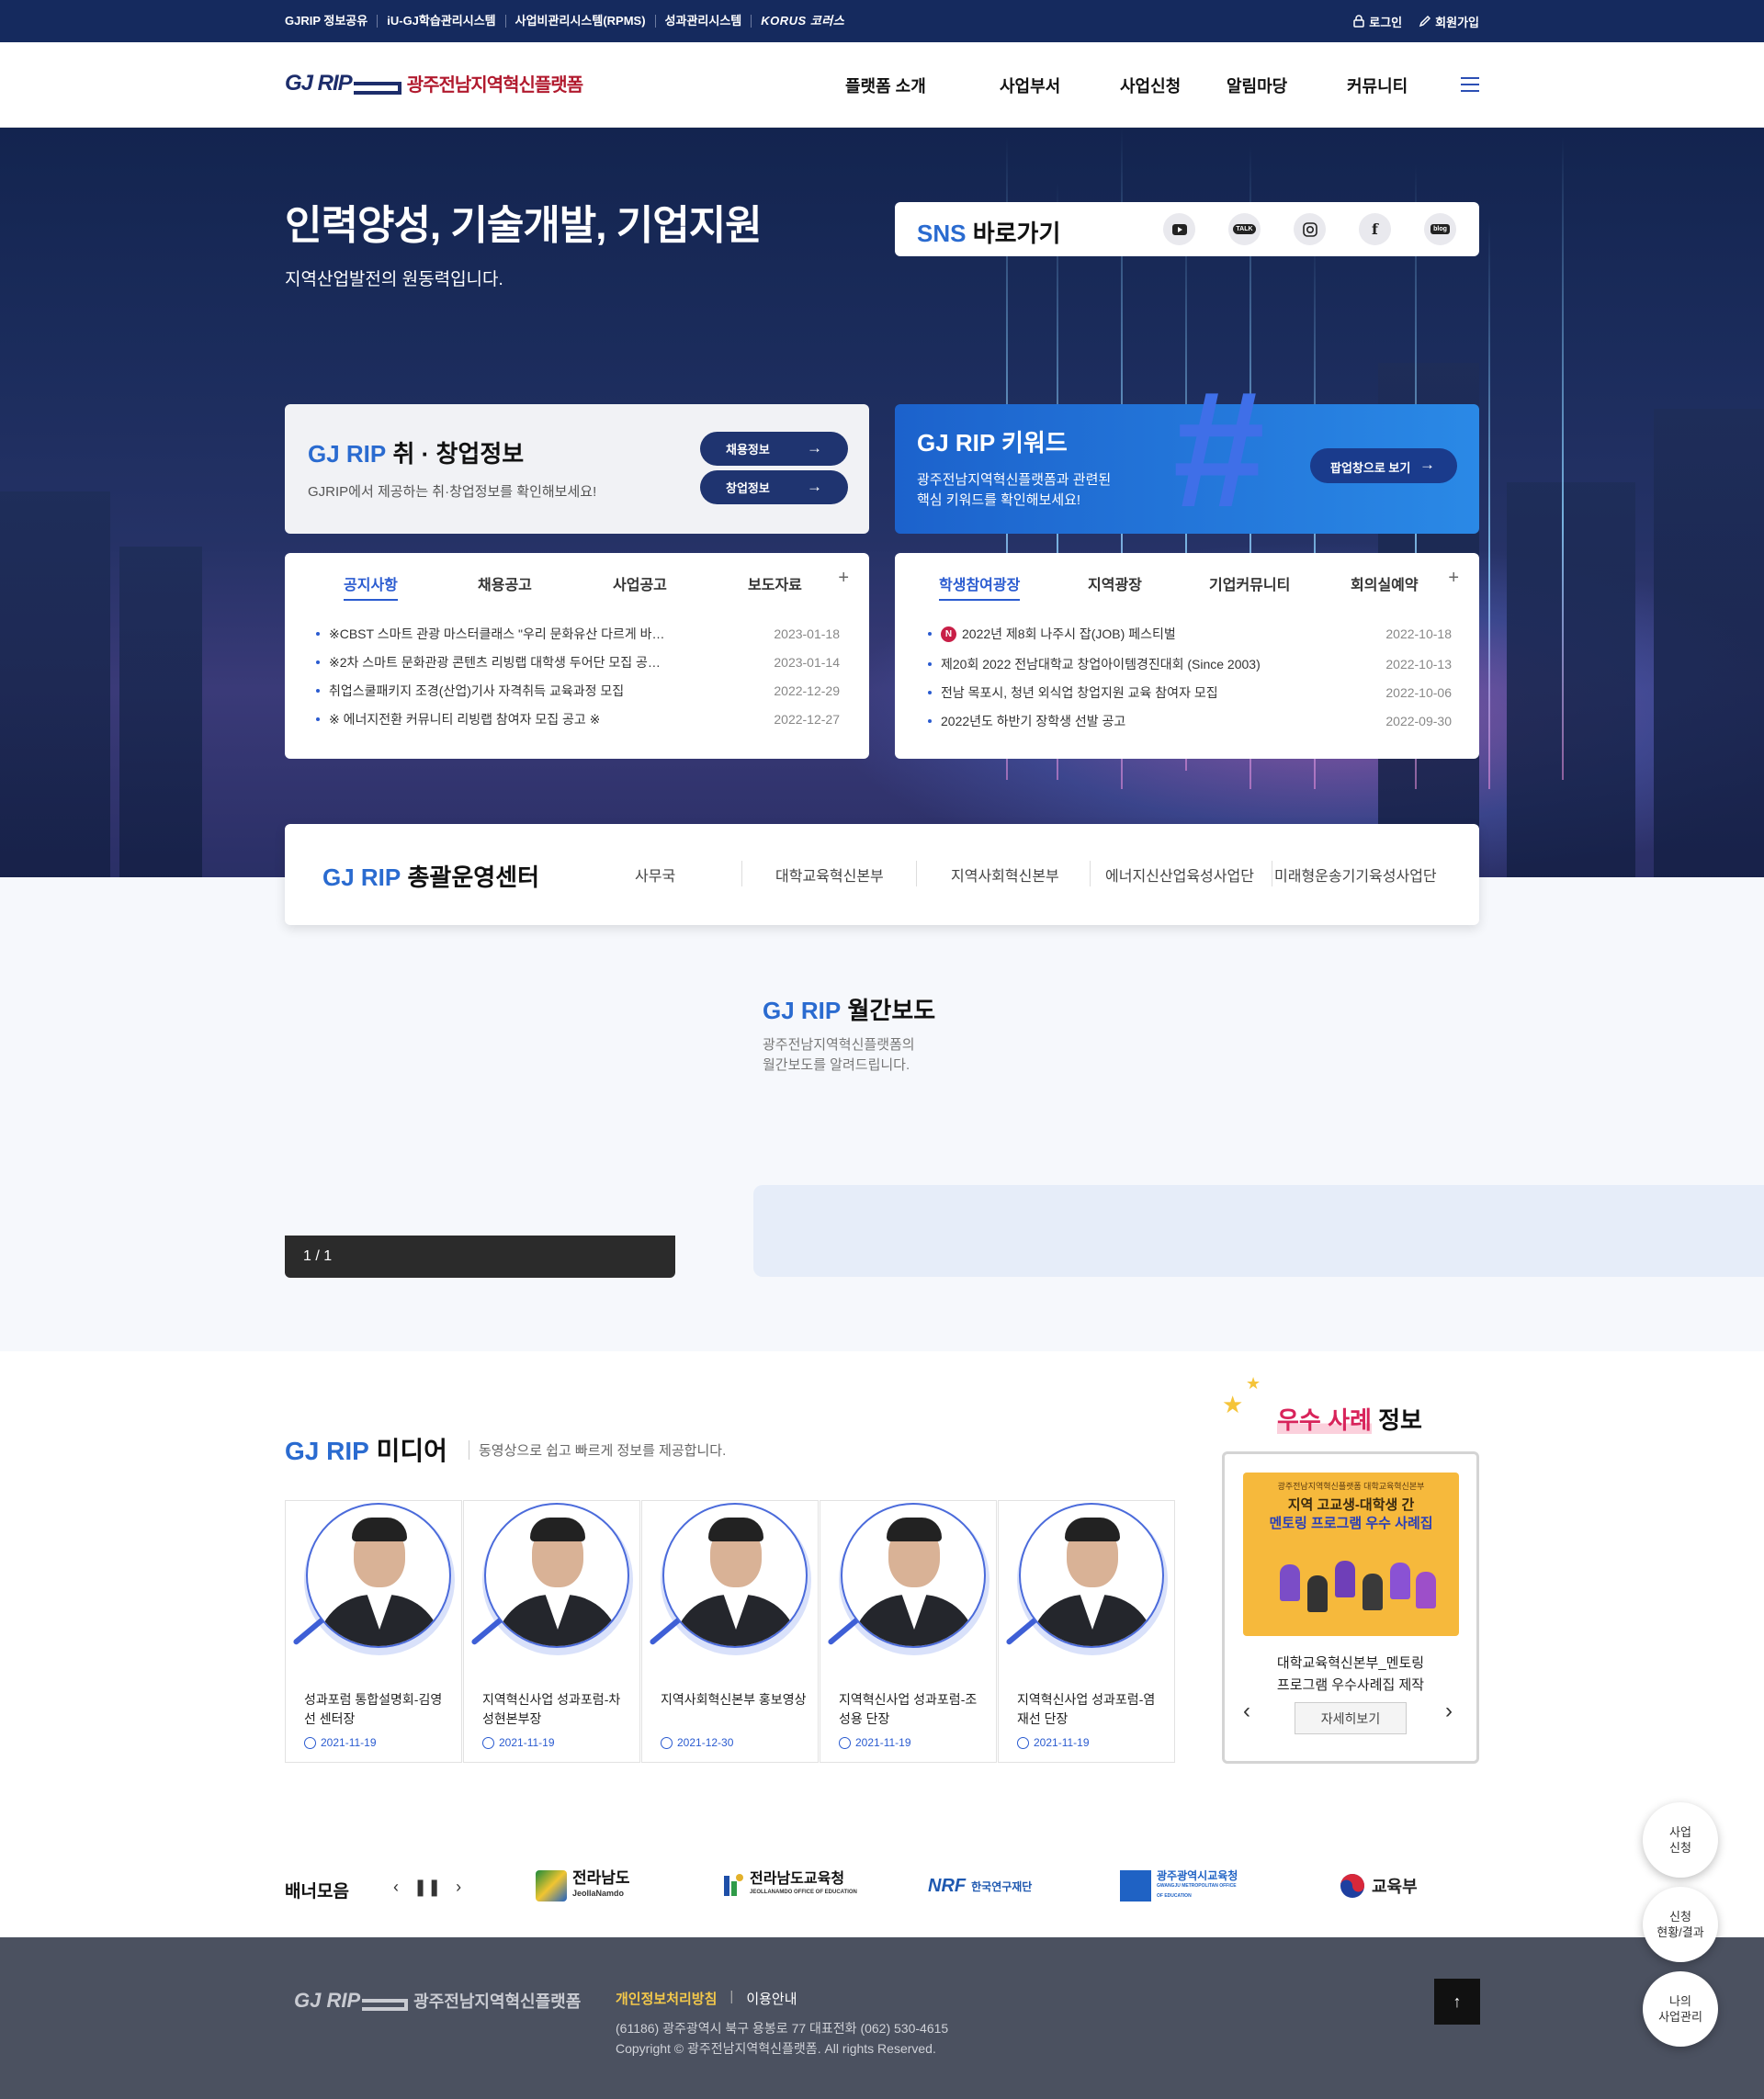  What do you see at coordinates (1257, 85) in the screenshot?
I see `menu-notice: 알림마당` at bounding box center [1257, 85].